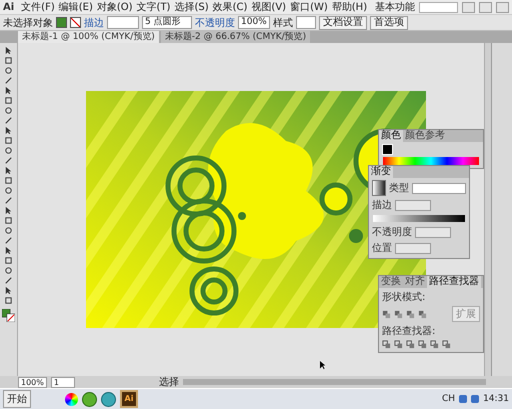 This screenshot has width=512, height=409. Describe the element at coordinates (283, 23) in the screenshot. I see `style-label: 样式` at that location.